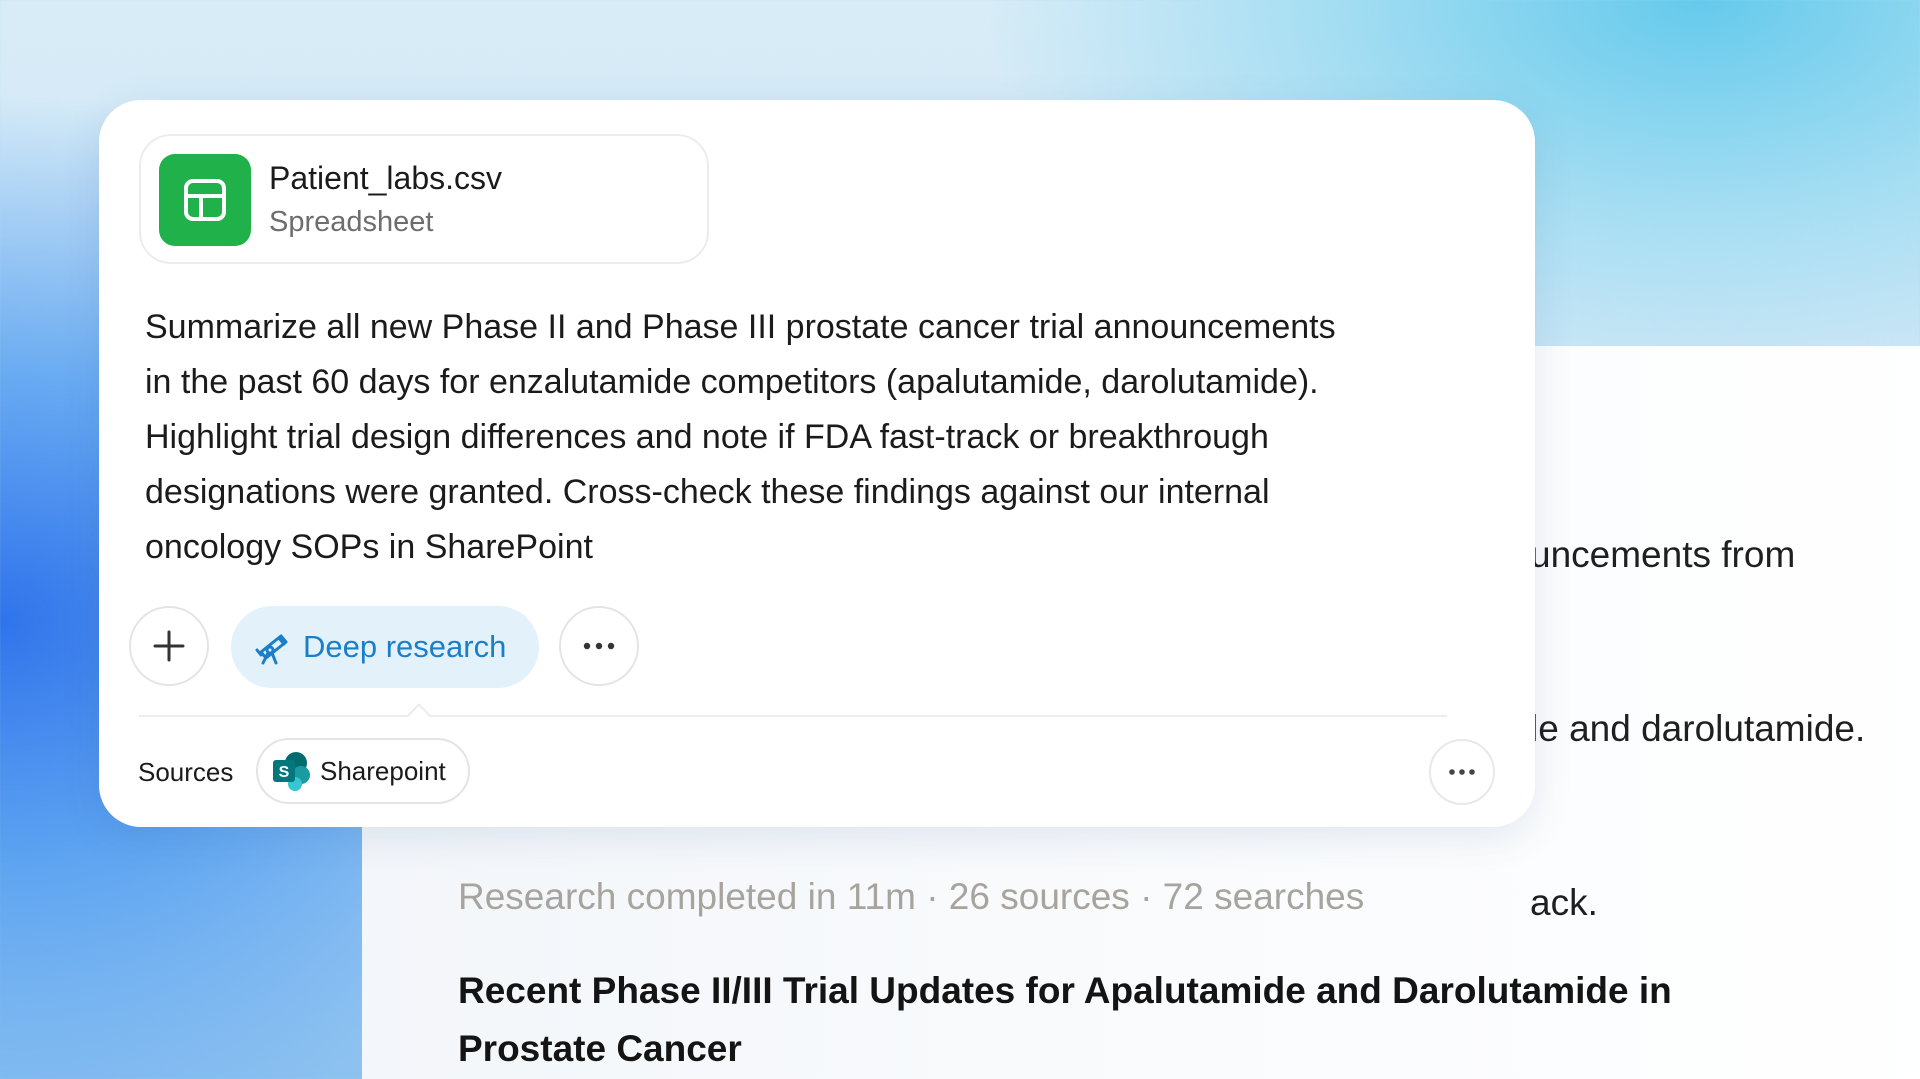 This screenshot has width=1920, height=1079. Describe the element at coordinates (272, 647) in the screenshot. I see `telescope-icon` at that location.